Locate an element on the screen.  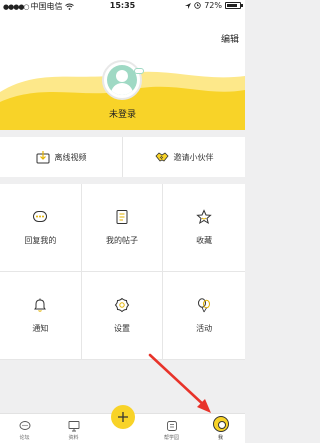
handshake-icon is located at coordinates (161, 157).